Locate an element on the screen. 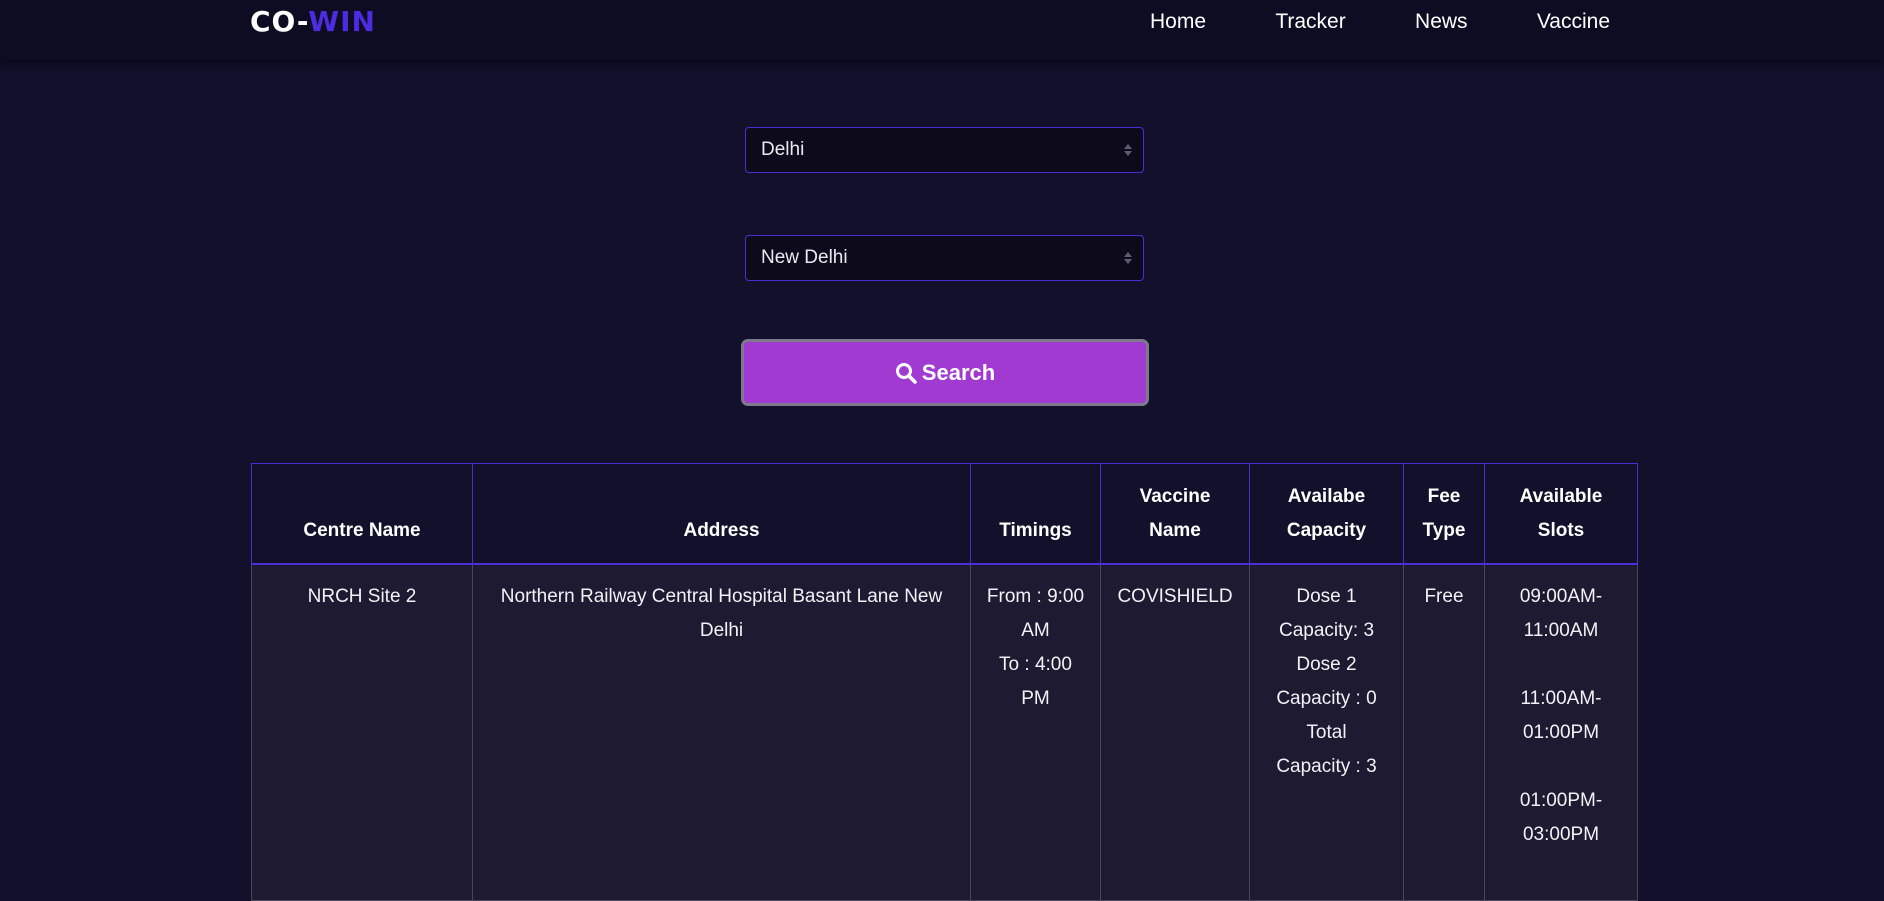 The width and height of the screenshot is (1884, 901). cell-timings: From : 9:00 AM To : 4:00 PM is located at coordinates (1035, 732).